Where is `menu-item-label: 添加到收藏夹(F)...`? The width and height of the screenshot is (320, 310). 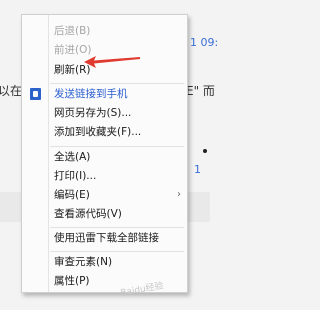 menu-item-label: 添加到收藏夹(F)... is located at coordinates (98, 132).